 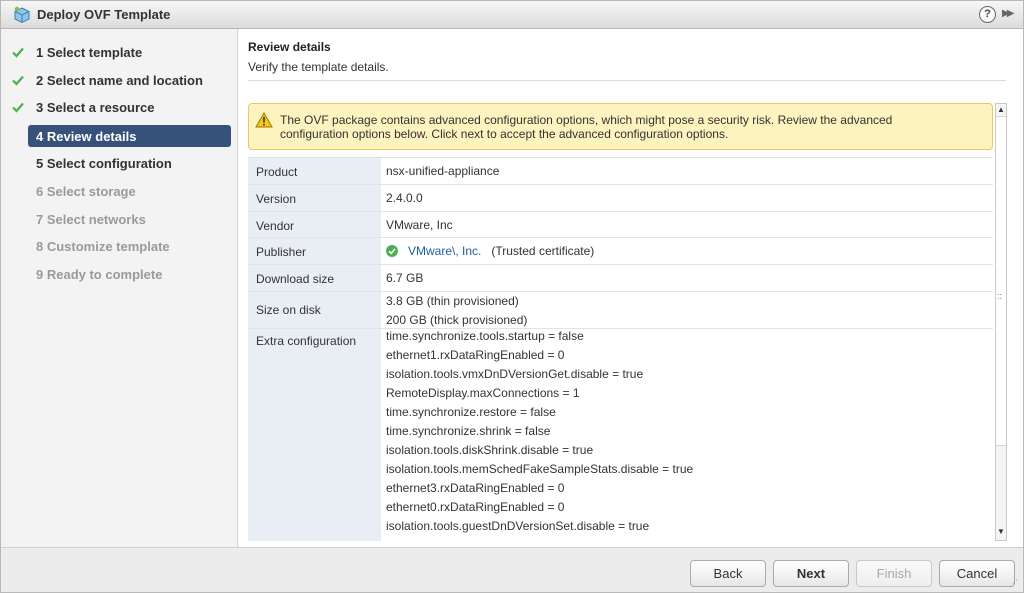 I want to click on detail-row-version: Version 2.4.0.0, so click(x=620, y=198).